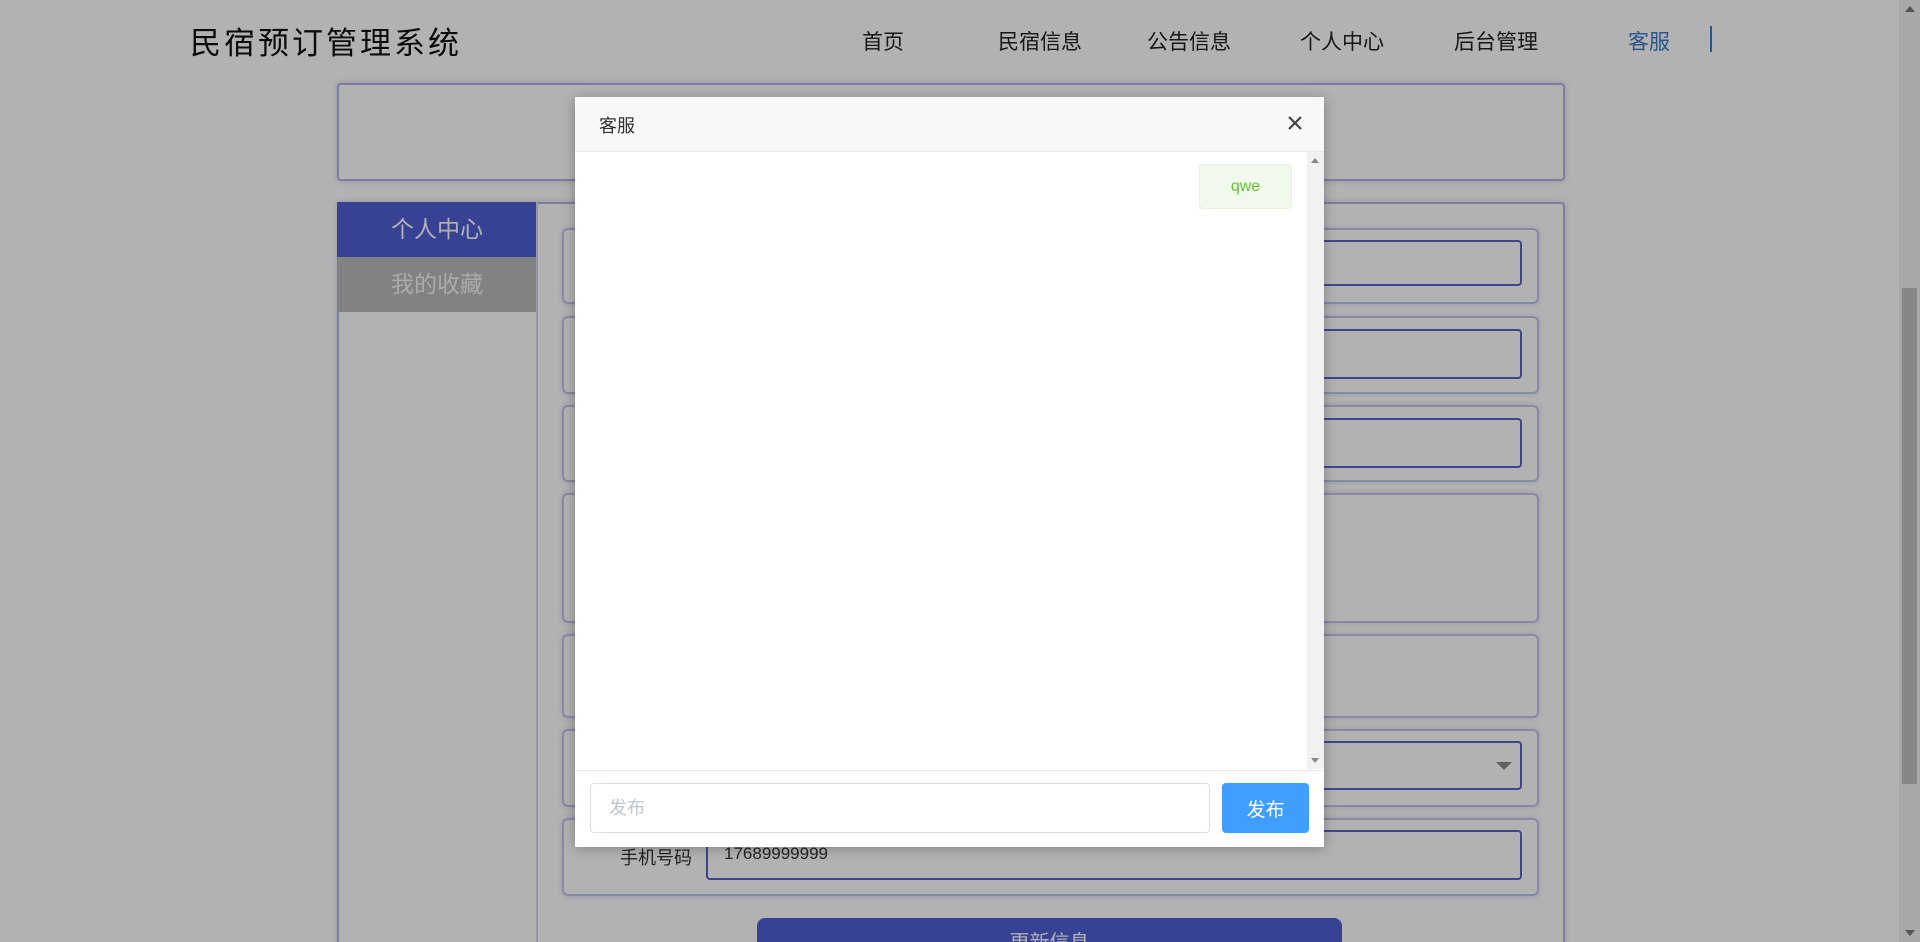 This screenshot has height=942, width=1920. Describe the element at coordinates (949, 124) in the screenshot. I see `dialog-header: 客服` at that location.